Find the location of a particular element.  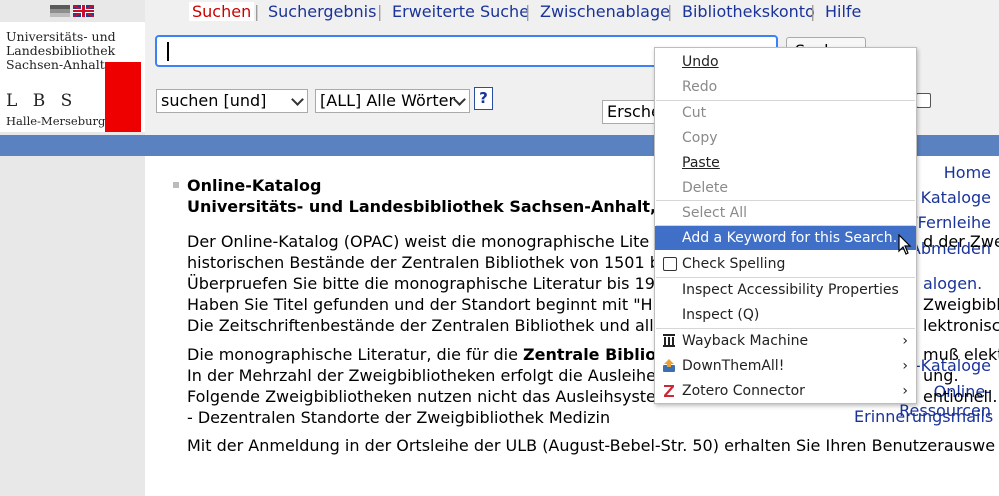

menu-item-copy: Copy is located at coordinates (785, 138).